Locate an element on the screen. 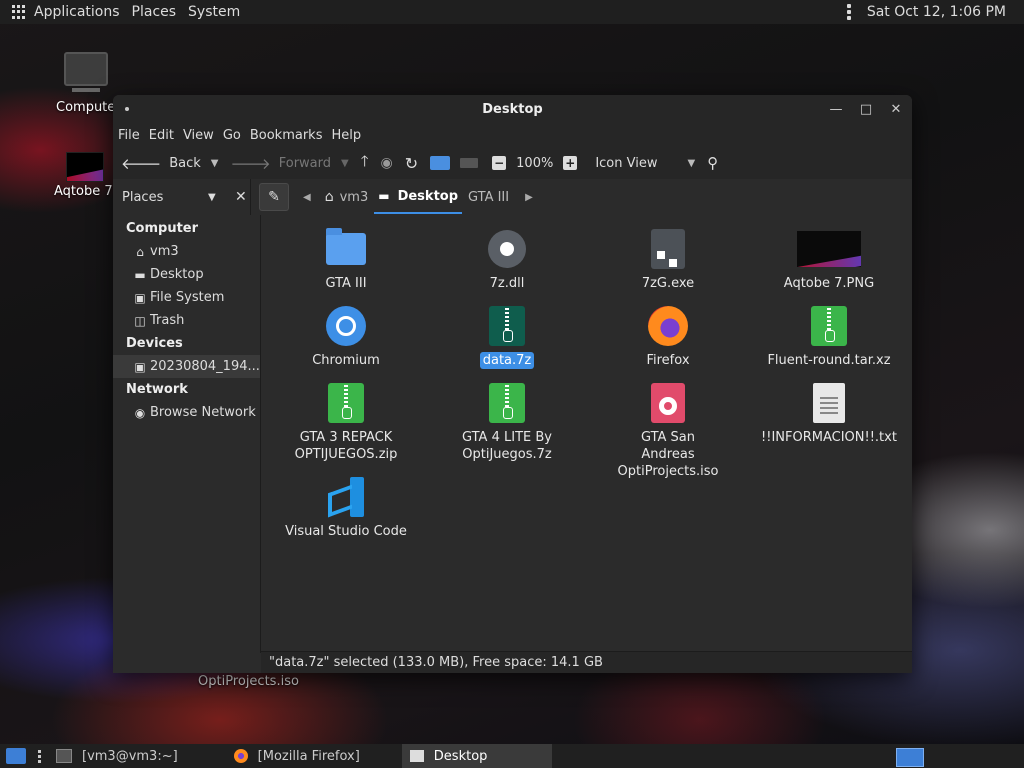  menu-bookmarks: Bookmarks is located at coordinates (288, 135).